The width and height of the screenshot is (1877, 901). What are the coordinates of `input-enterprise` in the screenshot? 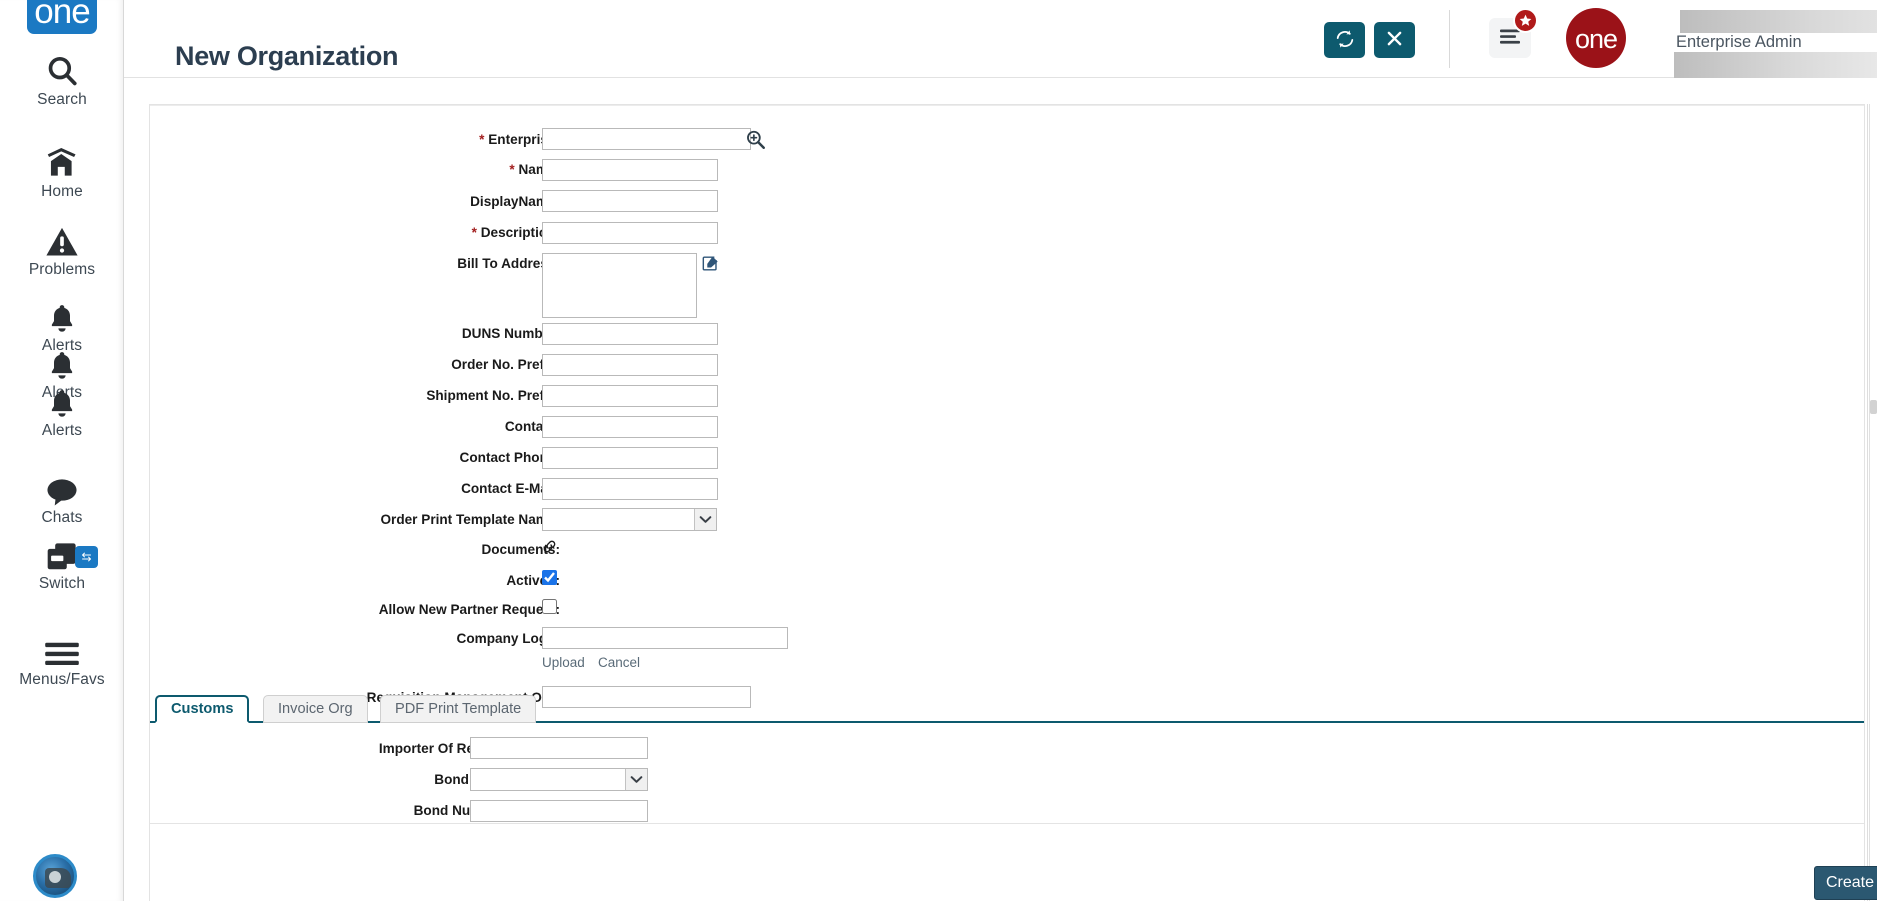 It's located at (646, 139).